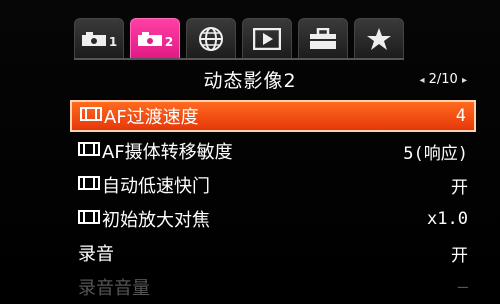  Describe the element at coordinates (169, 42) in the screenshot. I see `tab-number: 2` at that location.